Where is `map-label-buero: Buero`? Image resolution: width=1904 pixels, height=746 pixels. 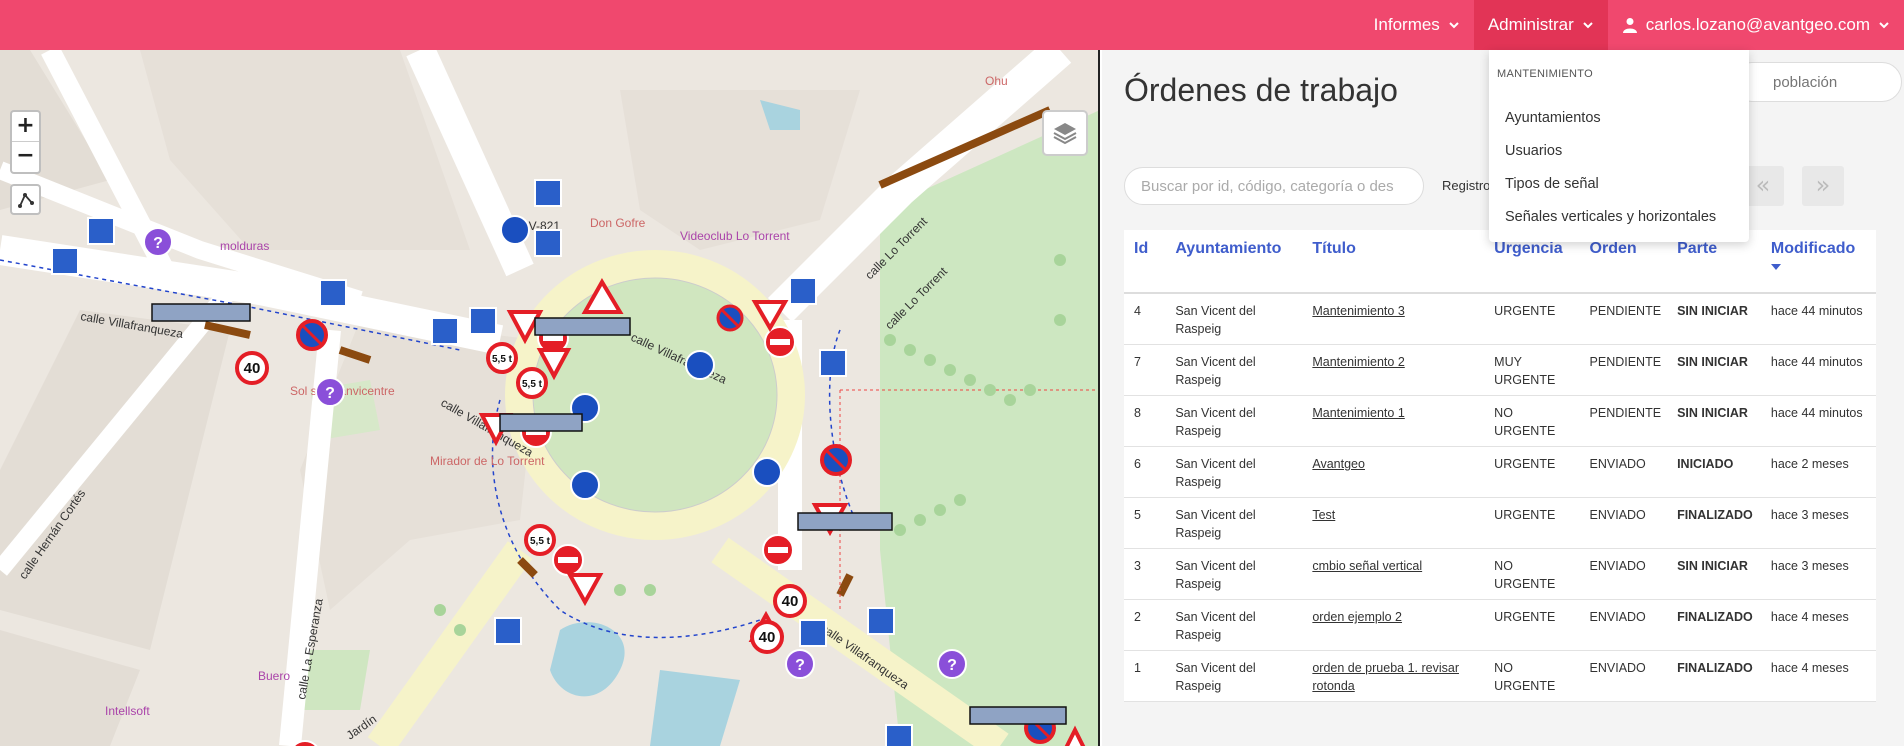 map-label-buero: Buero is located at coordinates (274, 676).